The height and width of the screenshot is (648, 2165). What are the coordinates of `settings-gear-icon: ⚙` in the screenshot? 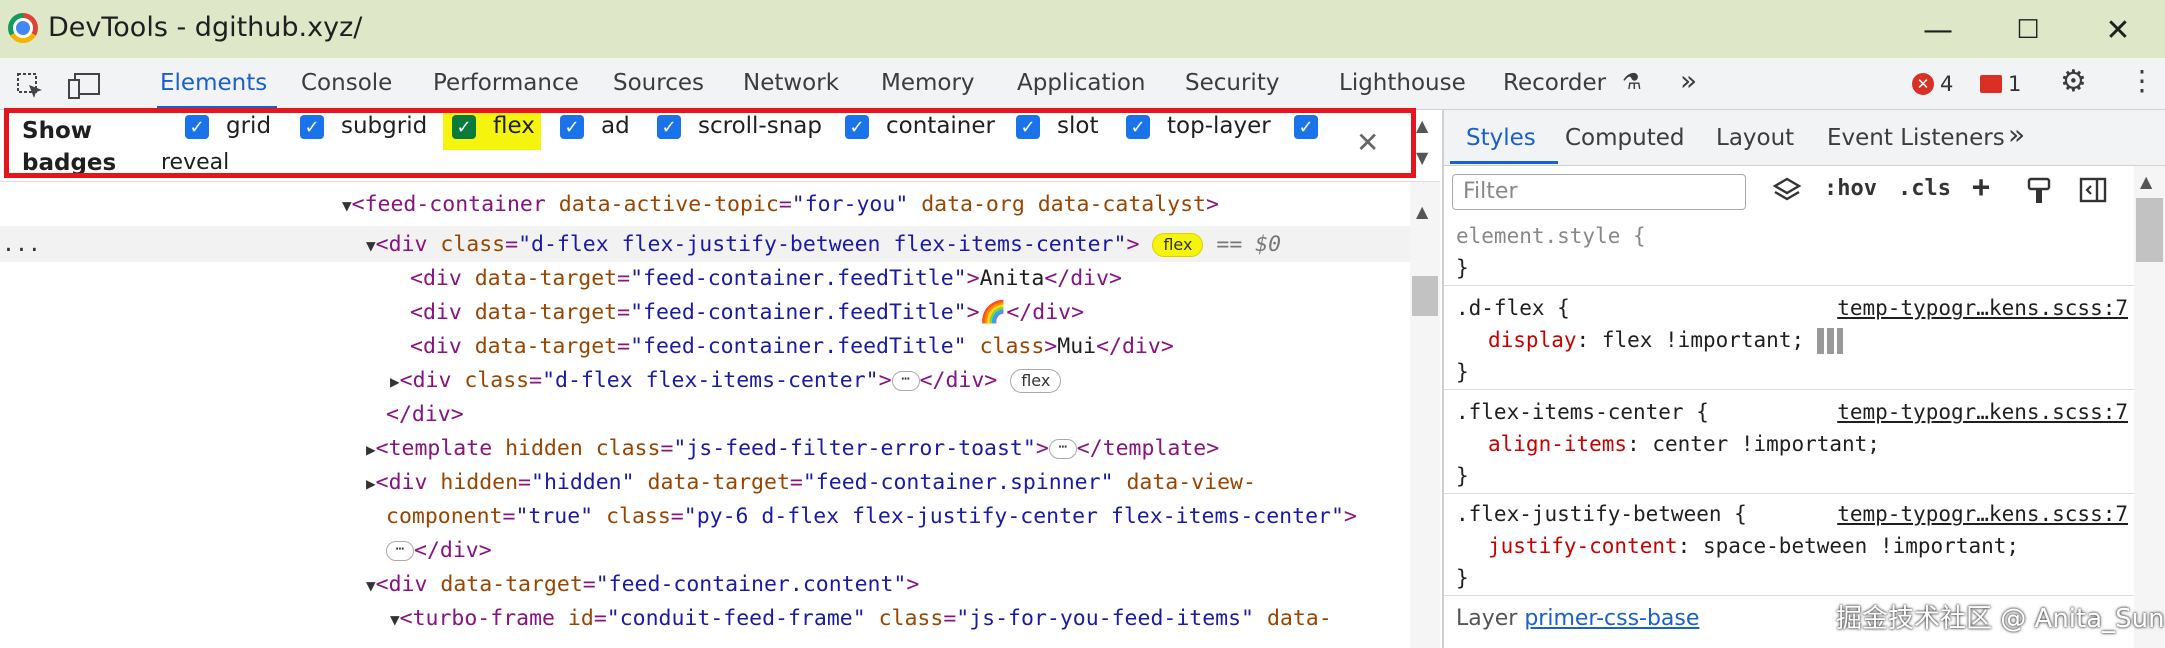 It's located at (2073, 81).